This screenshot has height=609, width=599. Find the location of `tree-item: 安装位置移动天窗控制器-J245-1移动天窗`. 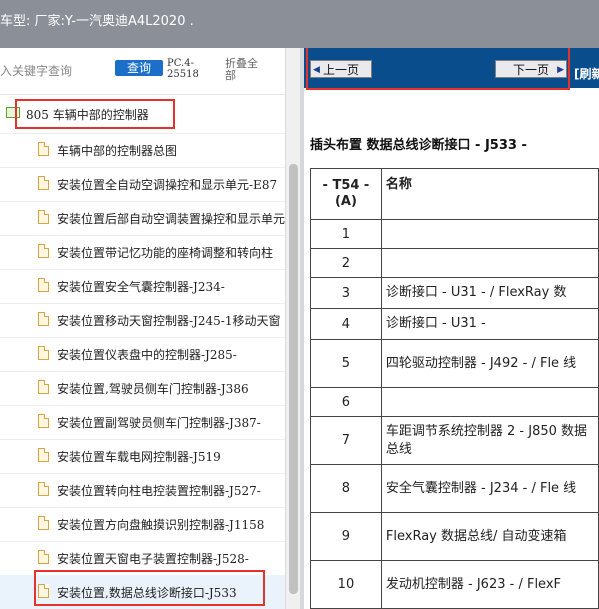

tree-item: 安装位置移动天窗控制器-J245-1移动天窗 is located at coordinates (142, 320).